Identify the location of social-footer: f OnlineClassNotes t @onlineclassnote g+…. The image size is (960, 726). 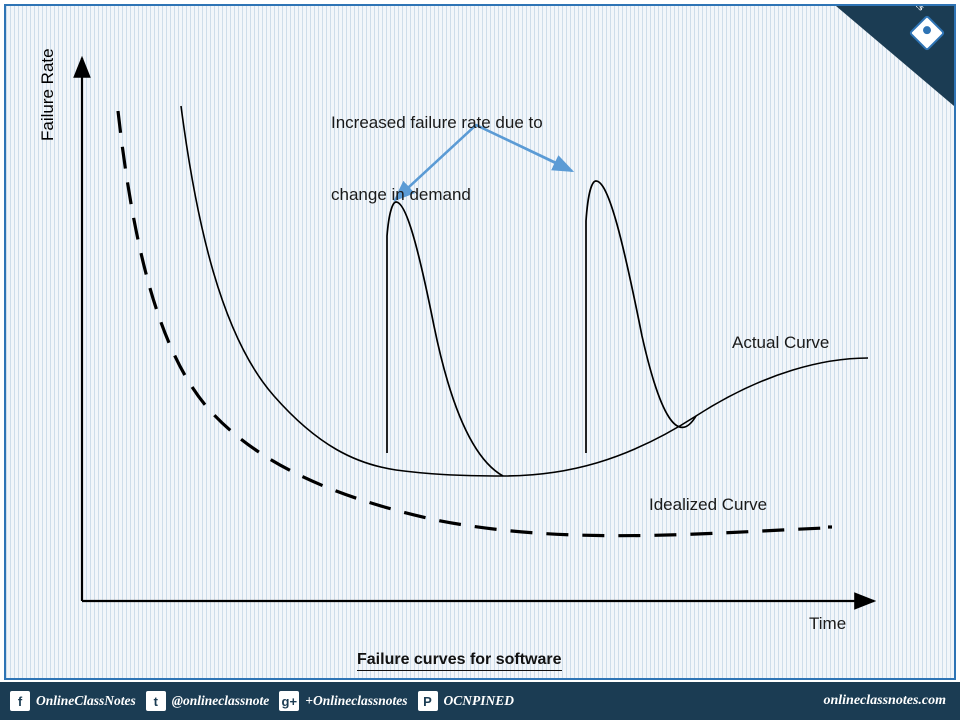
(480, 701).